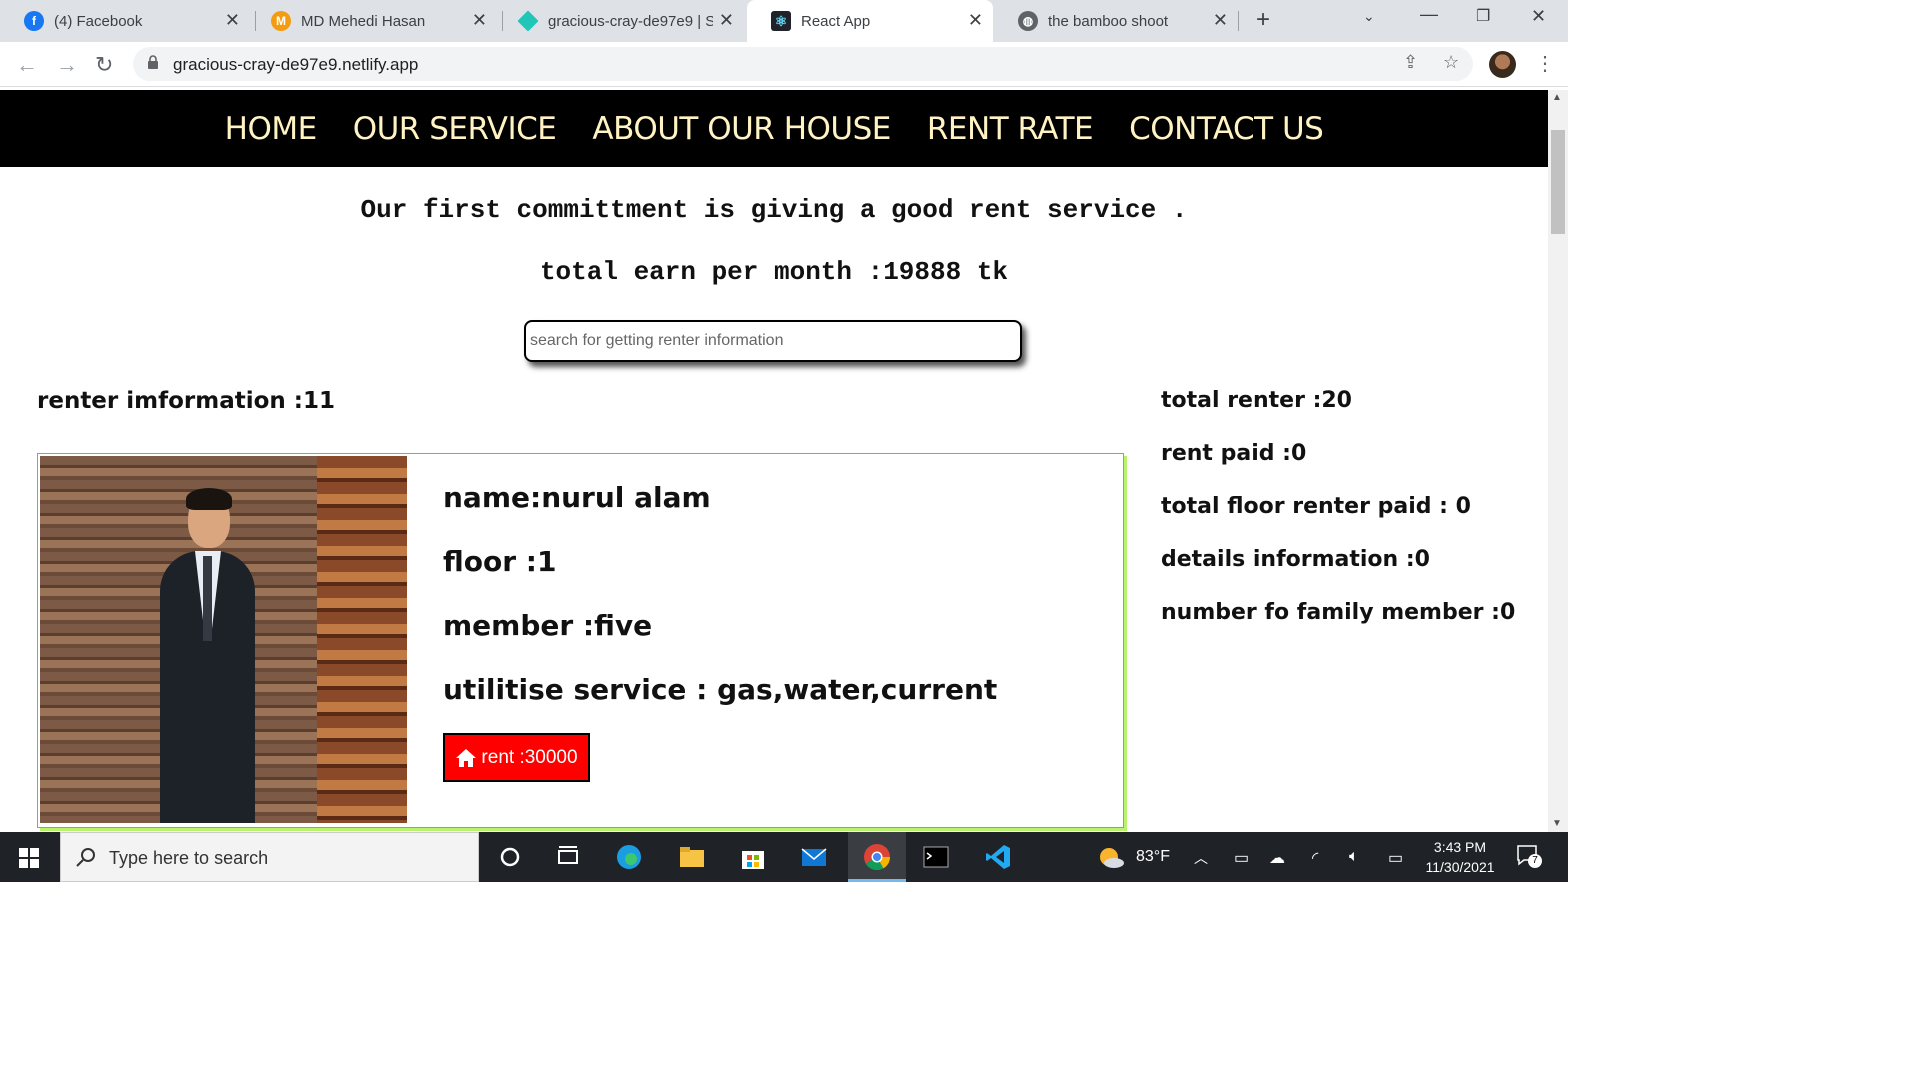  I want to click on tab-facebook: f (4) Facebook ✕, so click(125, 21).